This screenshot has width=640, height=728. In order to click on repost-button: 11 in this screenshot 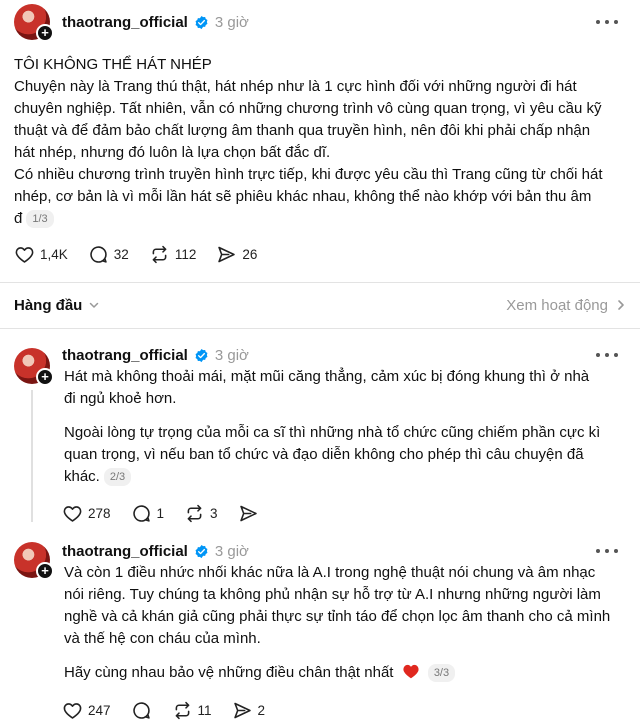, I will do `click(192, 710)`.